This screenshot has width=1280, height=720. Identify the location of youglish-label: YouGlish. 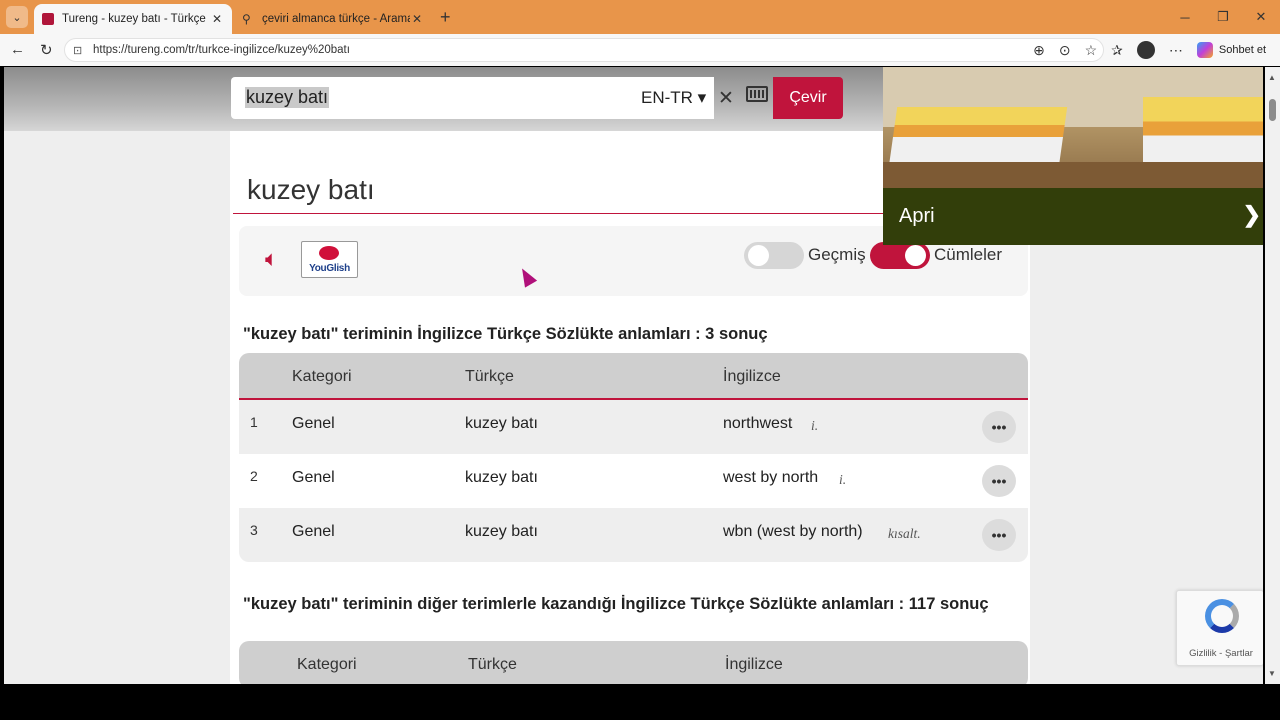
(329, 268).